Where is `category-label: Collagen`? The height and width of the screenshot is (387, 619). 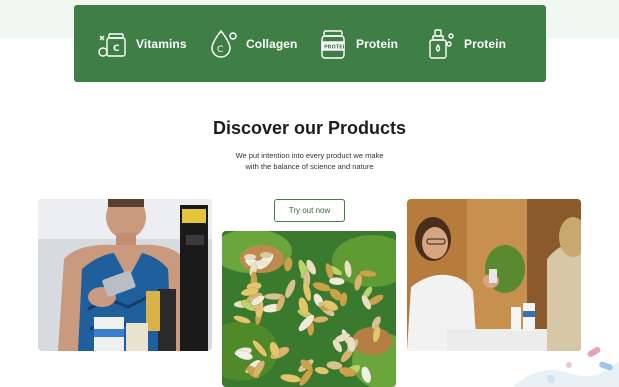
category-label: Collagen is located at coordinates (272, 43).